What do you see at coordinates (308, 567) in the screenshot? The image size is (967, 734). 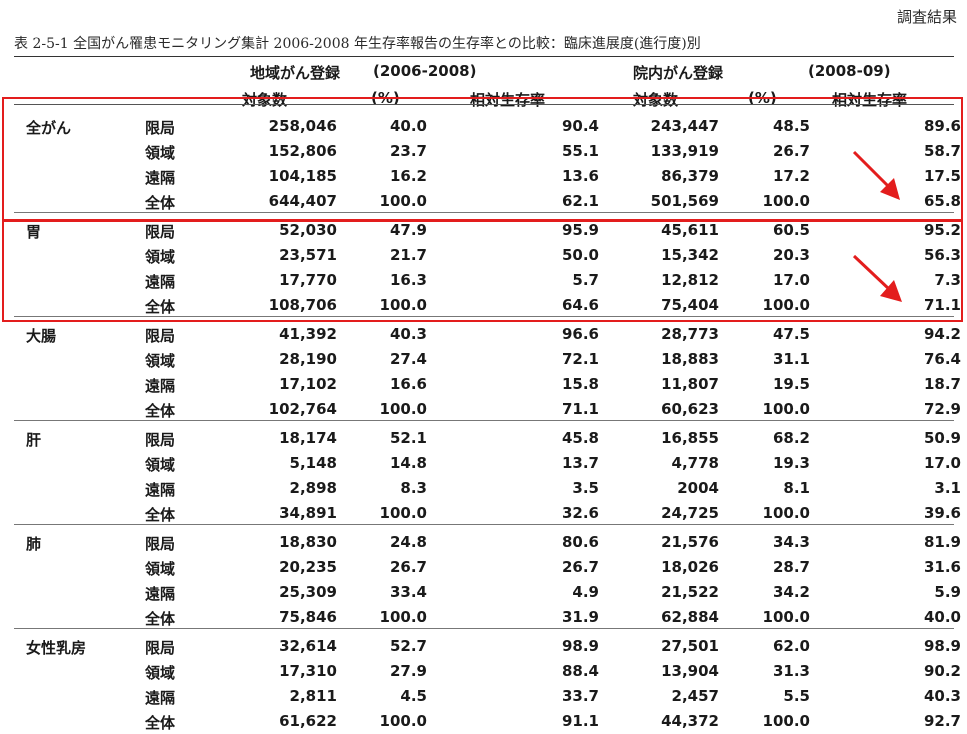 I see `cell-n1: 20,235` at bounding box center [308, 567].